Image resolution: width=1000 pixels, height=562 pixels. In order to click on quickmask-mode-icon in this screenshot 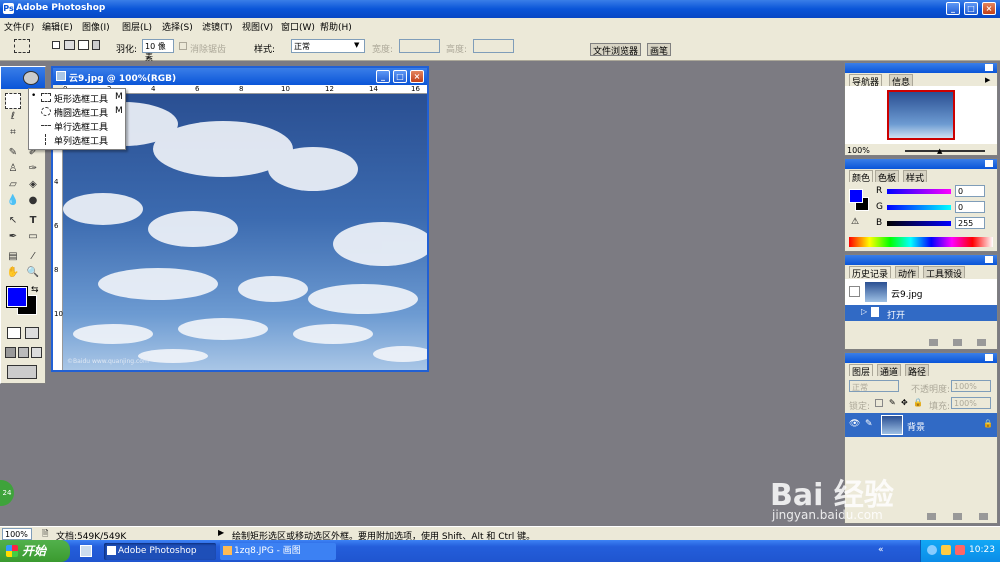, I will do `click(32, 333)`.